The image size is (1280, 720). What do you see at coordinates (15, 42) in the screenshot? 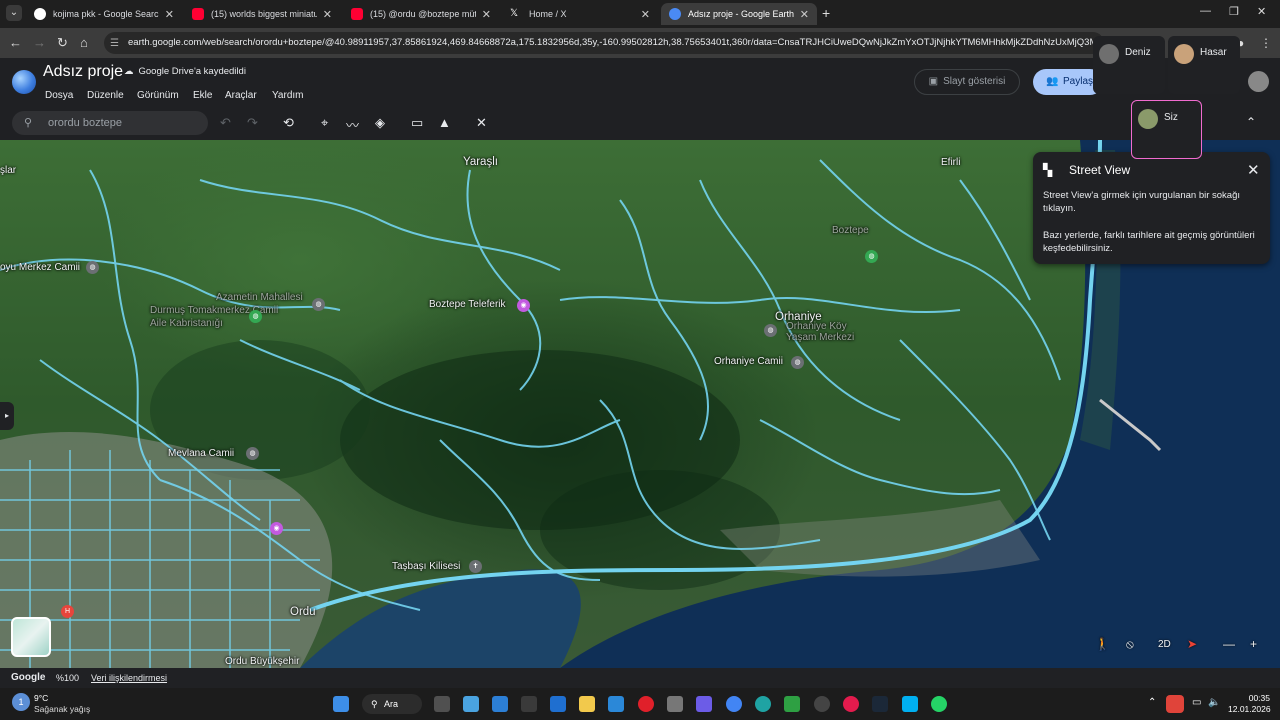
I see `back-icon: ←` at bounding box center [15, 42].